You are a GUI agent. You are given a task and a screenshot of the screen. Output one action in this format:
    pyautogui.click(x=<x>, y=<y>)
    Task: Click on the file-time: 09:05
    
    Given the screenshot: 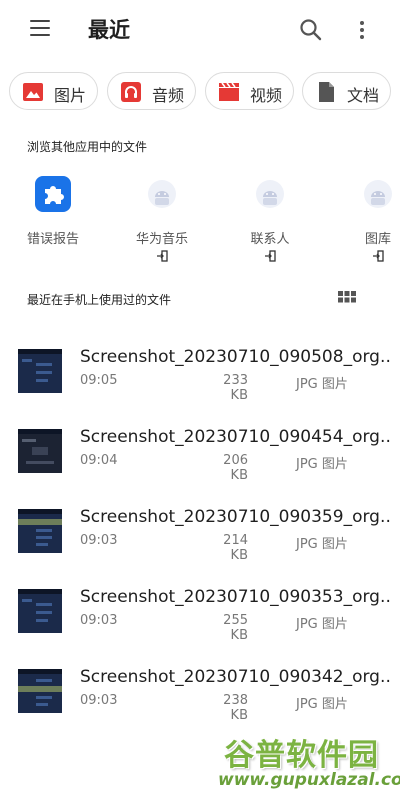 What is the action you would take?
    pyautogui.click(x=99, y=380)
    